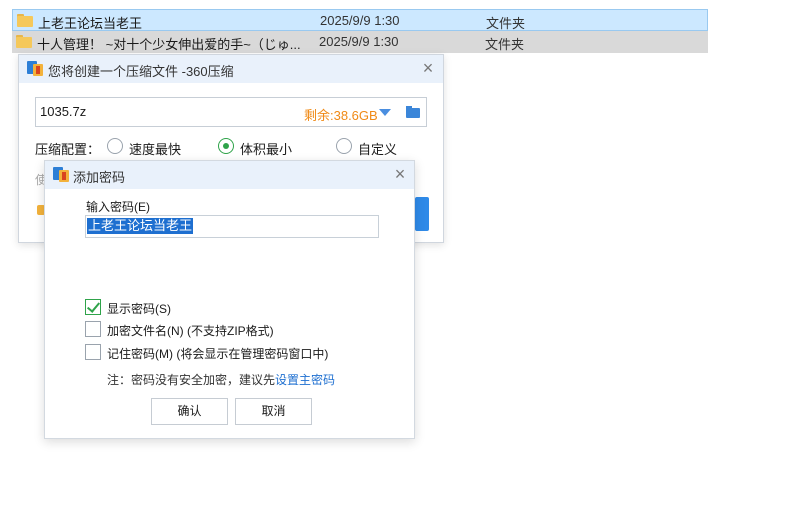  Describe the element at coordinates (63, 111) in the screenshot. I see `archive-filename: 1035.7z` at that location.